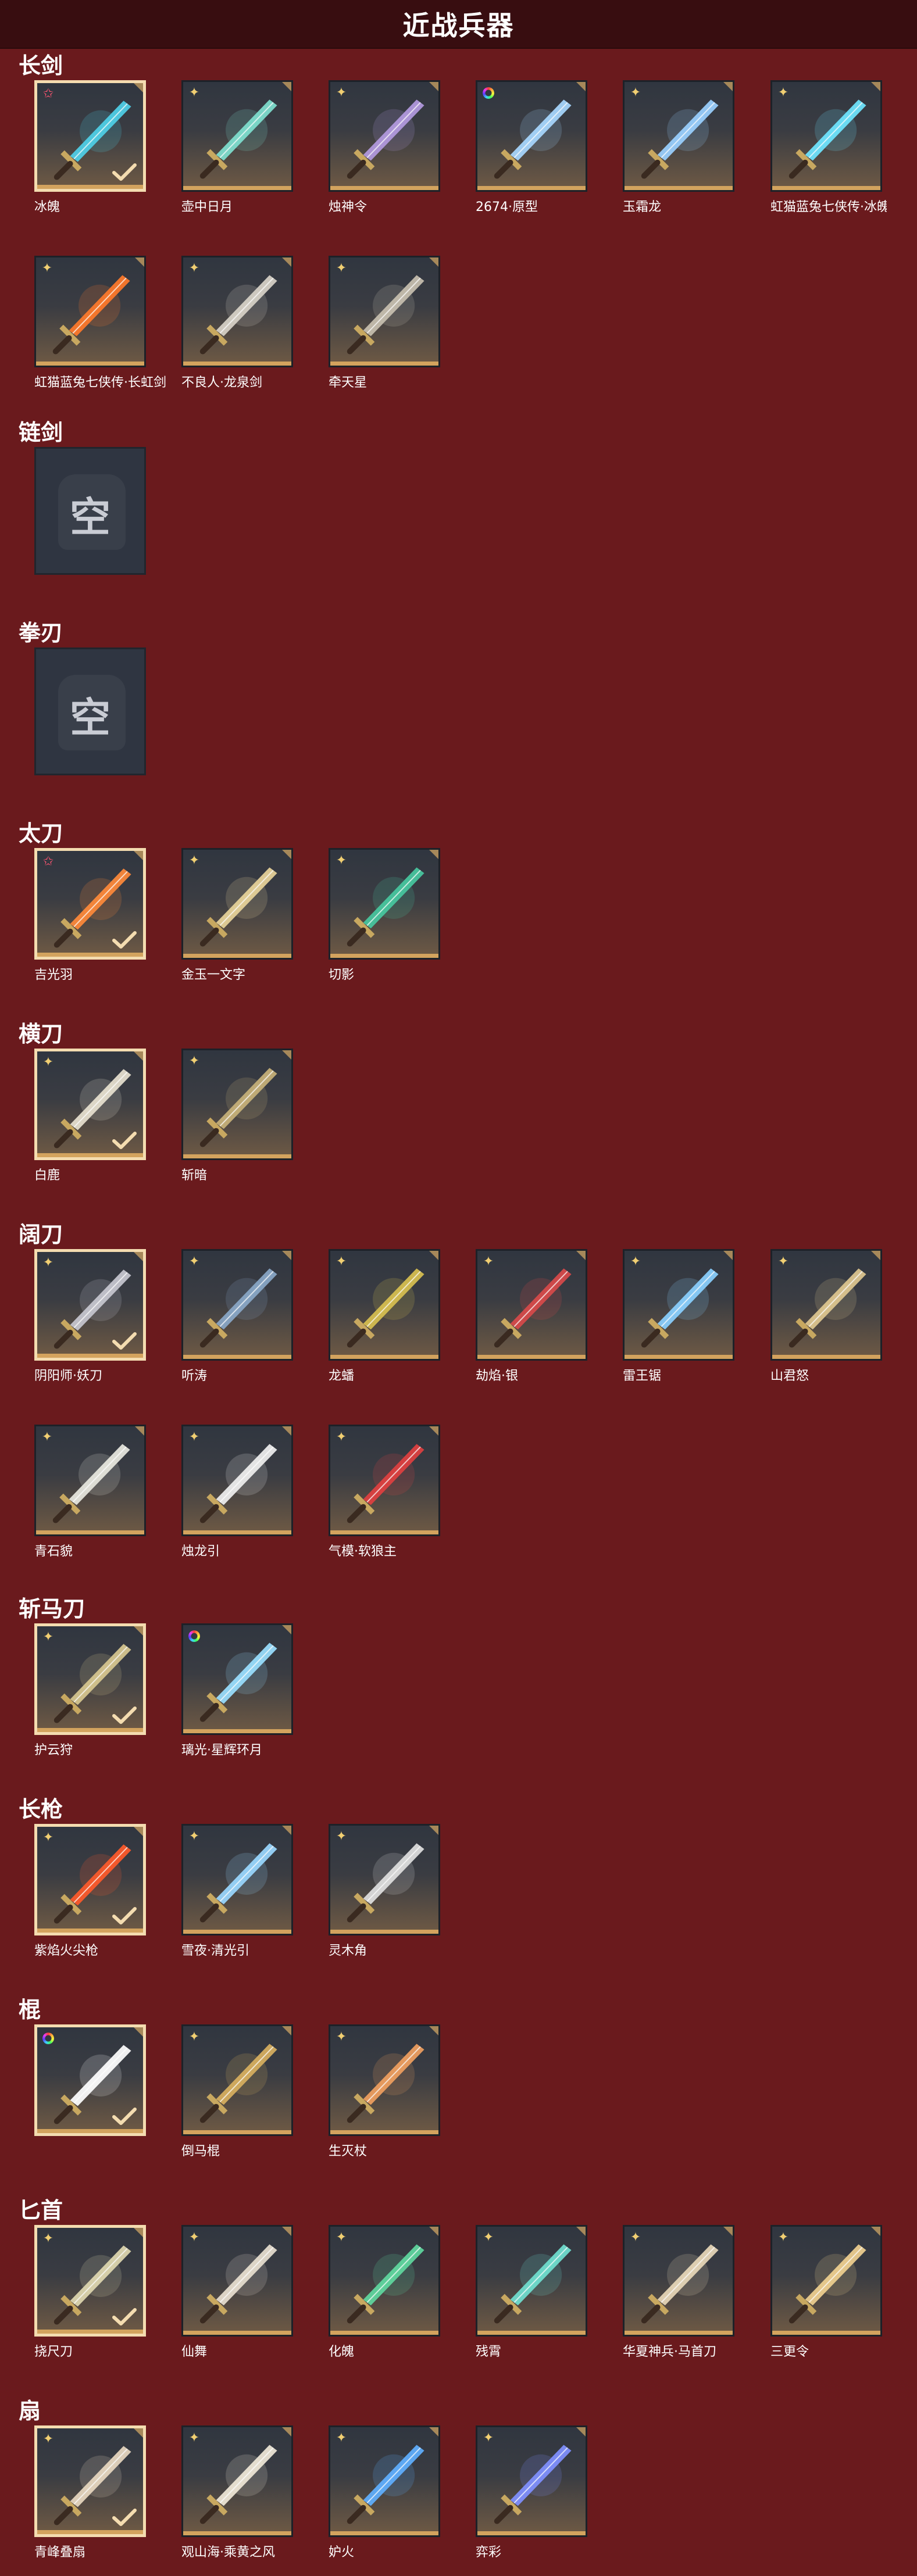  Describe the element at coordinates (458, 24) in the screenshot. I see `page-header: 近战兵器` at that location.